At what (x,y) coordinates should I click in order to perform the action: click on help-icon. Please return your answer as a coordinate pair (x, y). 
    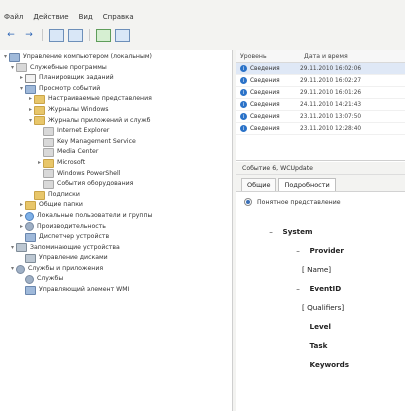
    Looking at the image, I should click on (103, 35).